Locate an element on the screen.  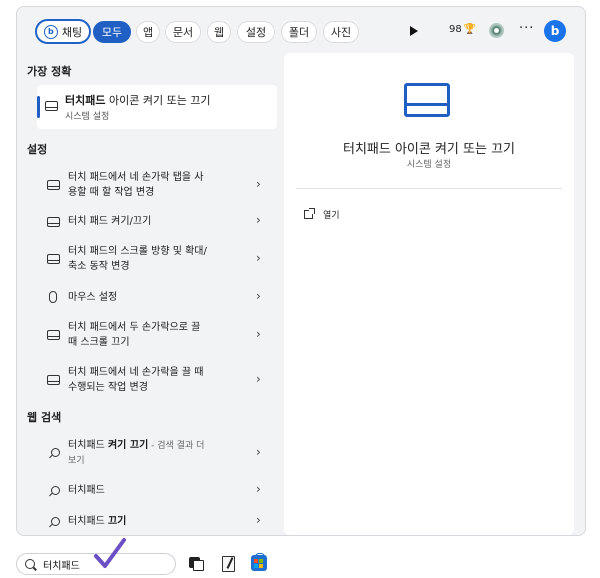
chat-button: b 채팅 is located at coordinates (63, 31).